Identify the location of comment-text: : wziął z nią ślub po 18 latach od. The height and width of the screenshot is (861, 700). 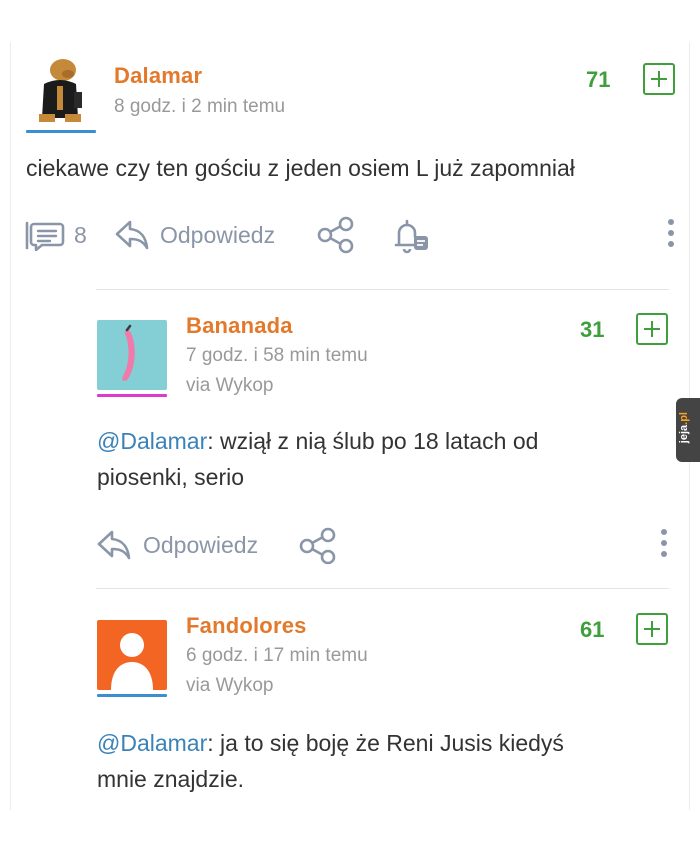
(373, 441).